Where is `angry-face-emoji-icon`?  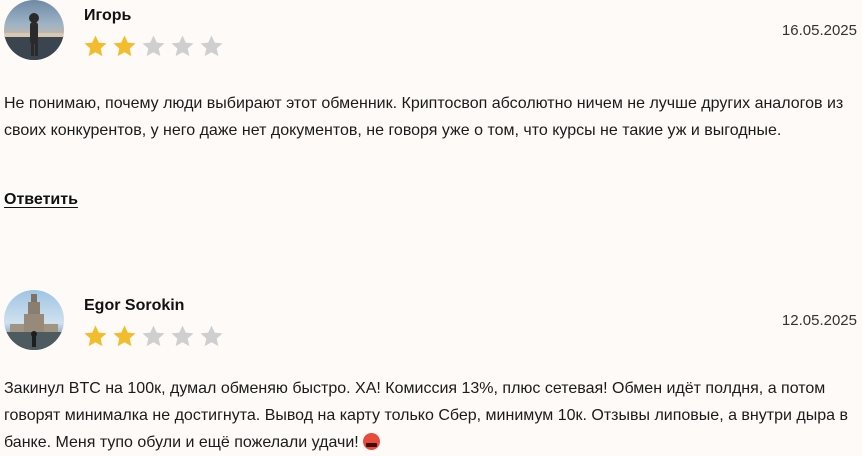 angry-face-emoji-icon is located at coordinates (371, 441).